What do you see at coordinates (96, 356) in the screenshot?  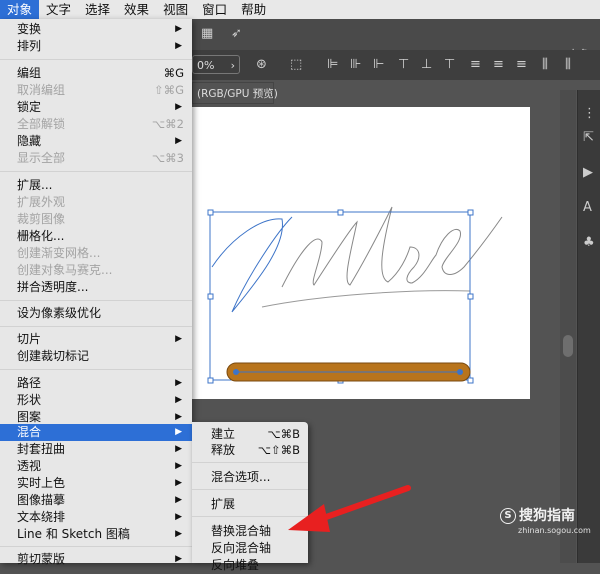 I see `menu-item-trim-marks: 创建裁切标记` at bounding box center [96, 356].